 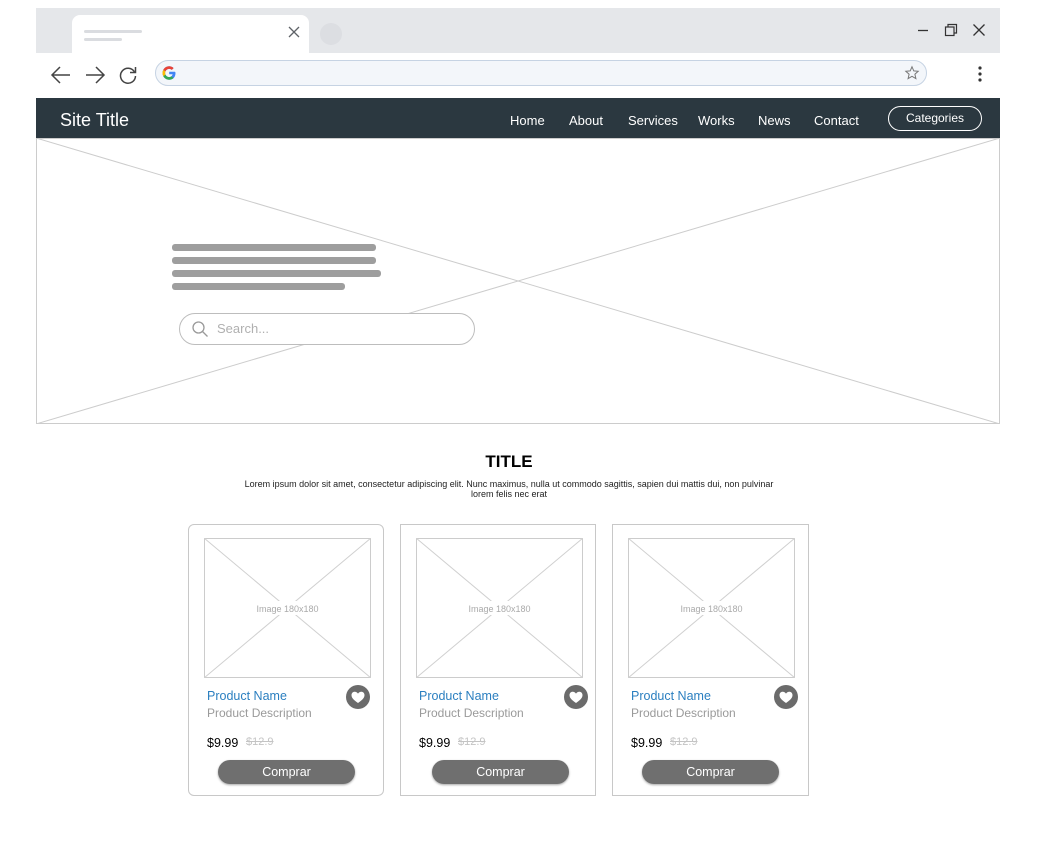 What do you see at coordinates (128, 75) in the screenshot?
I see `reload-icon` at bounding box center [128, 75].